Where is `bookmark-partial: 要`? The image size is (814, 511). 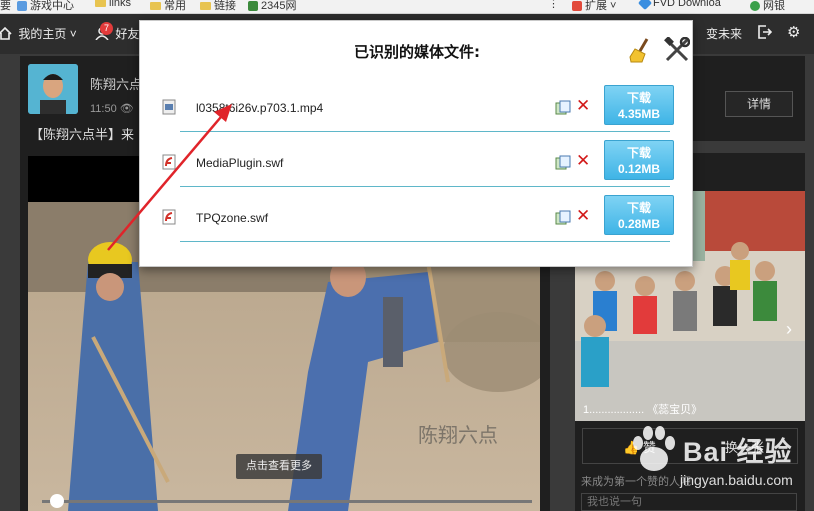 bookmark-partial: 要 is located at coordinates (5, 6).